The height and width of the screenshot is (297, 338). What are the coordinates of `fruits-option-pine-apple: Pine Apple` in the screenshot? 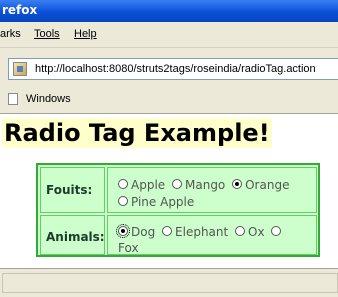 It's located at (156, 202).